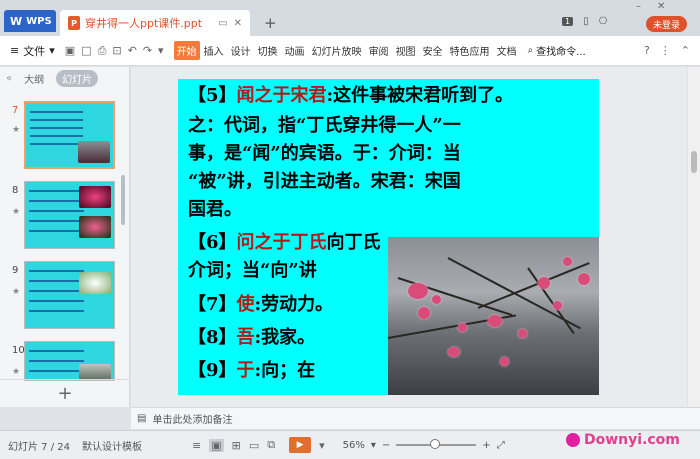 This screenshot has height=459, width=700. Describe the element at coordinates (123, 200) in the screenshot. I see `panel-scrollbar` at that location.